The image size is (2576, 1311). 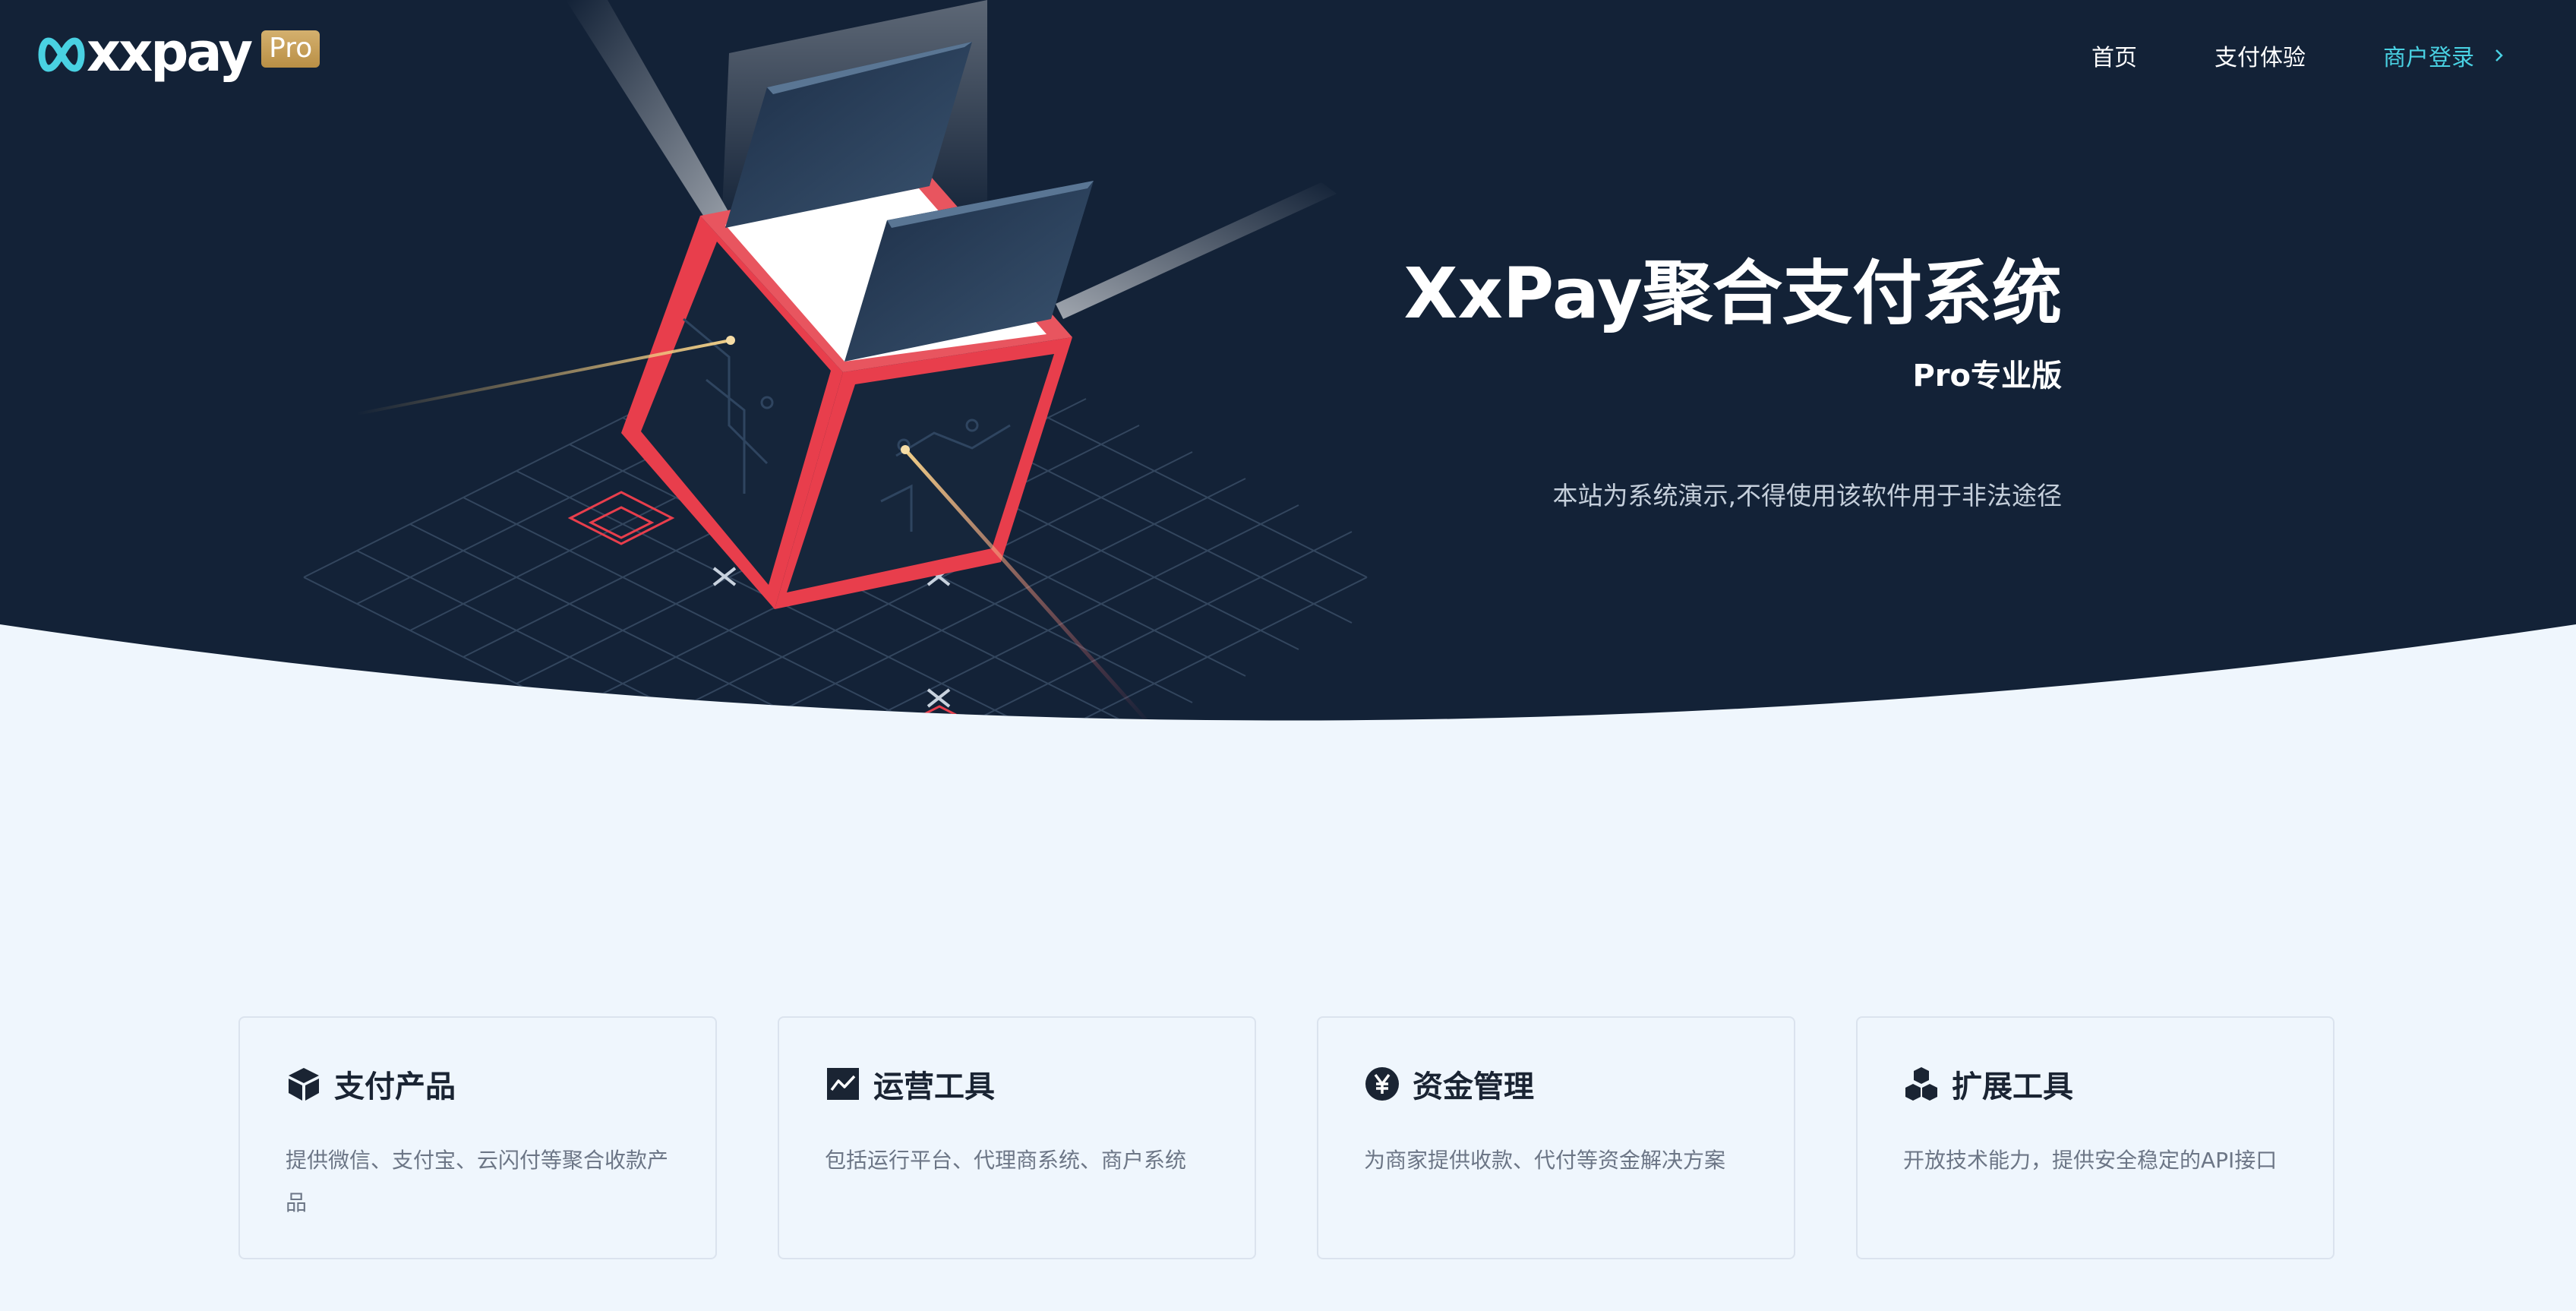 I want to click on hero-subtitle: Pro专业版, so click(x=1987, y=376).